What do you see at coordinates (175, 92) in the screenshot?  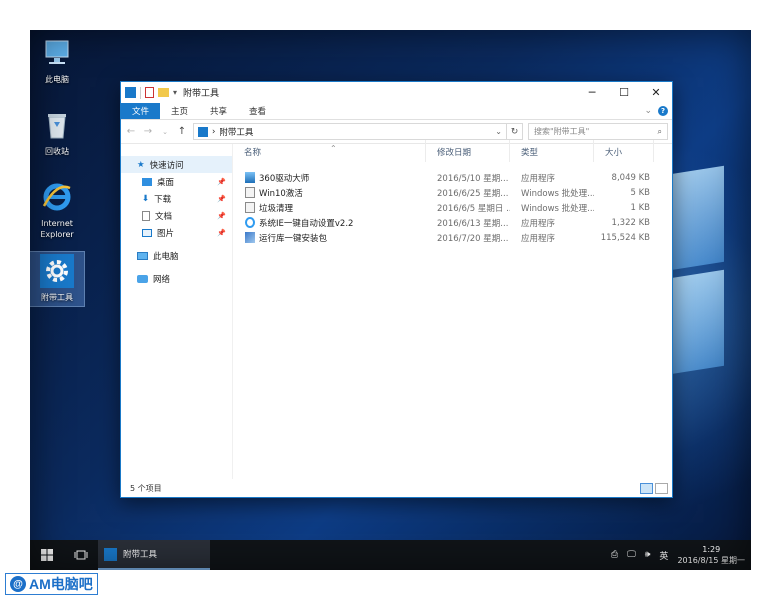 I see `customize-toolbar-icon: ▾` at bounding box center [175, 92].